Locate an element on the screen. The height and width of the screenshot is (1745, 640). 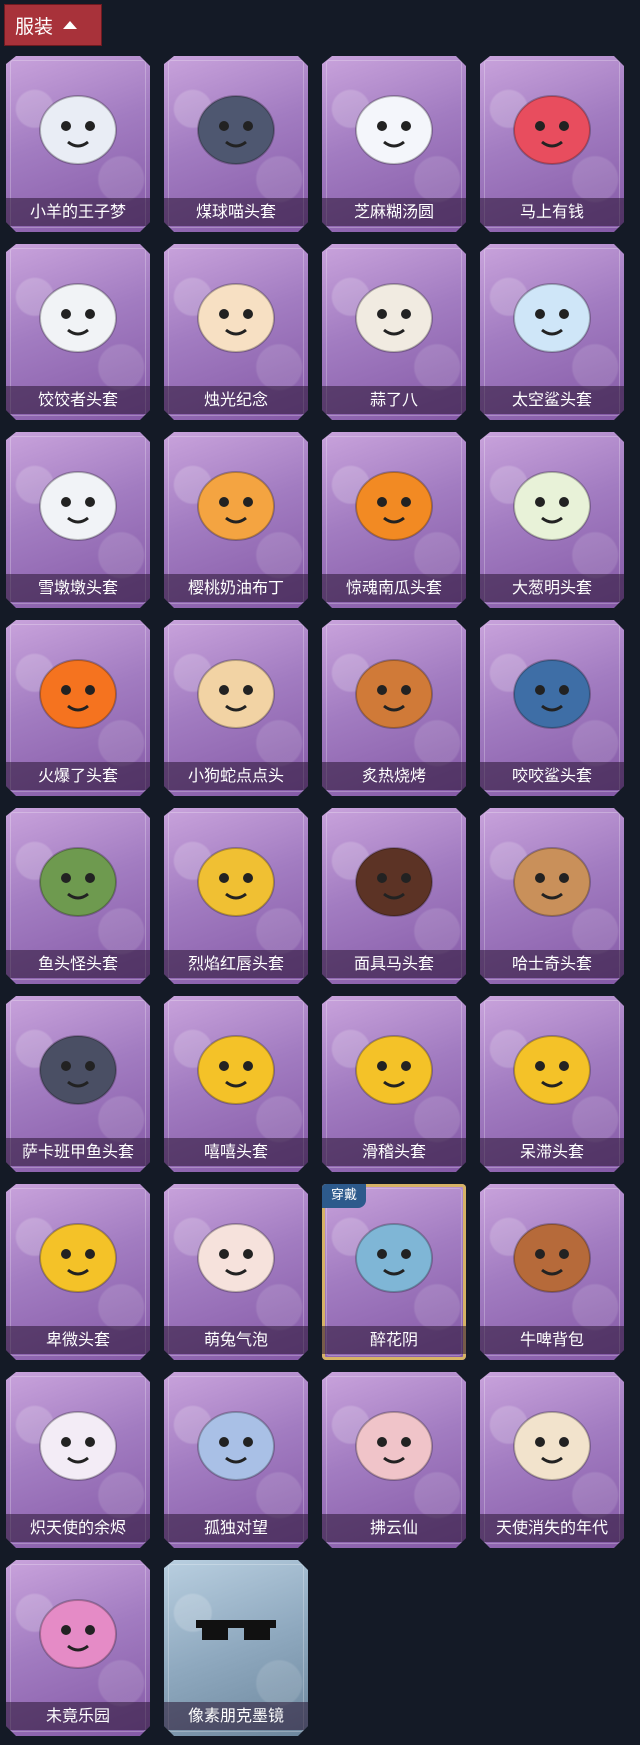
costume-card: 天使消失的年代 is located at coordinates (552, 1460).